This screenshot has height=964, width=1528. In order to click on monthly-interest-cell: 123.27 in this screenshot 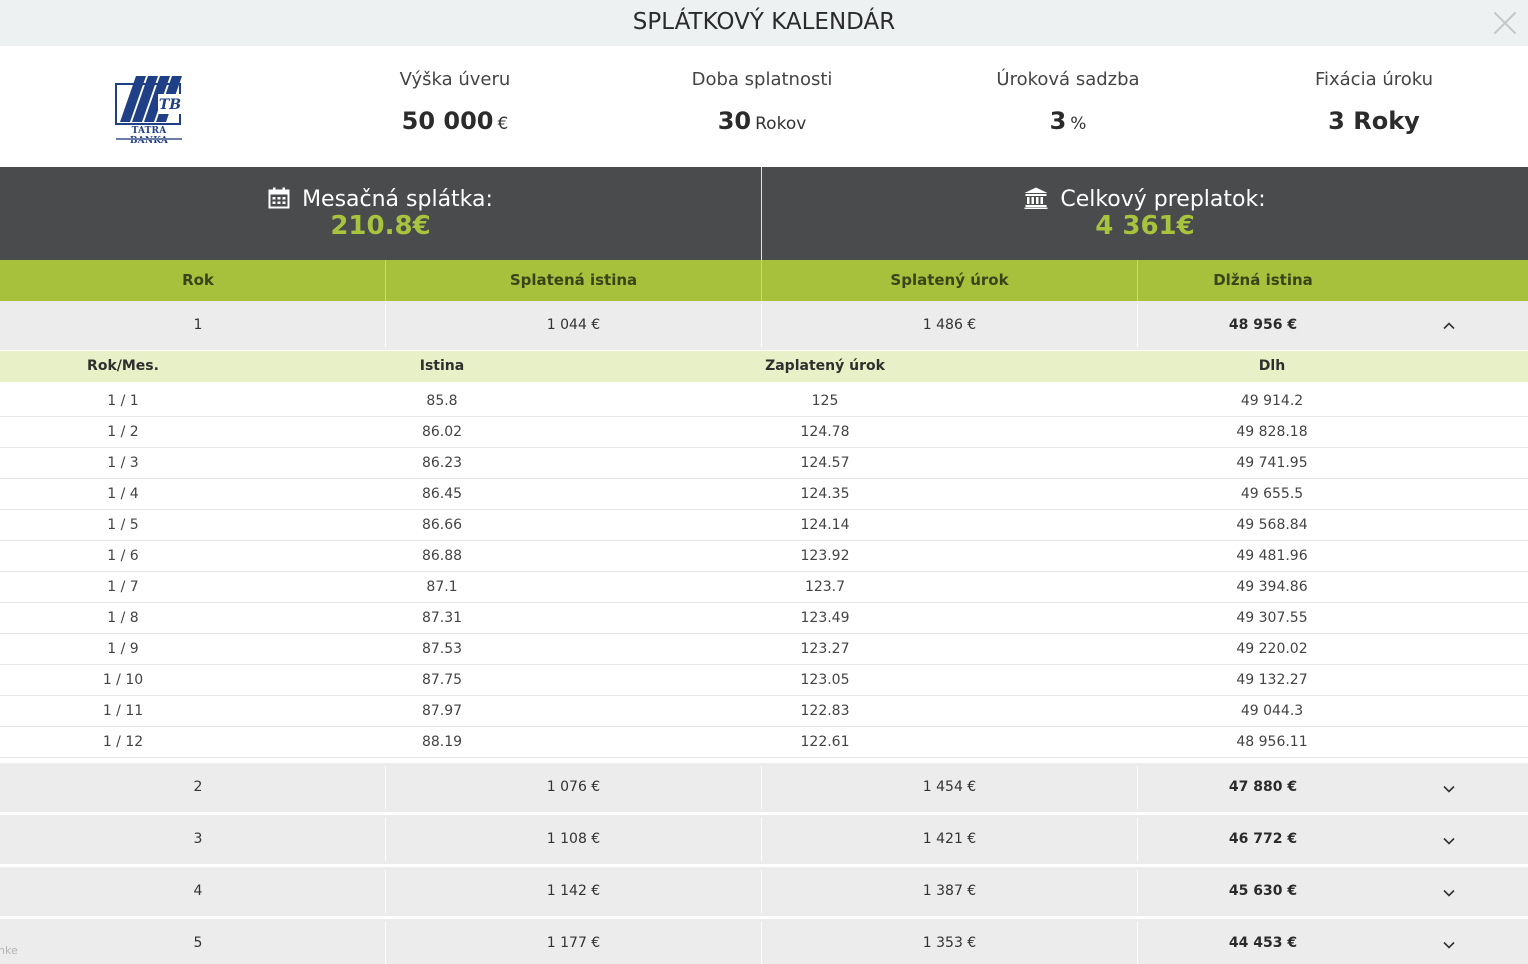, I will do `click(825, 649)`.